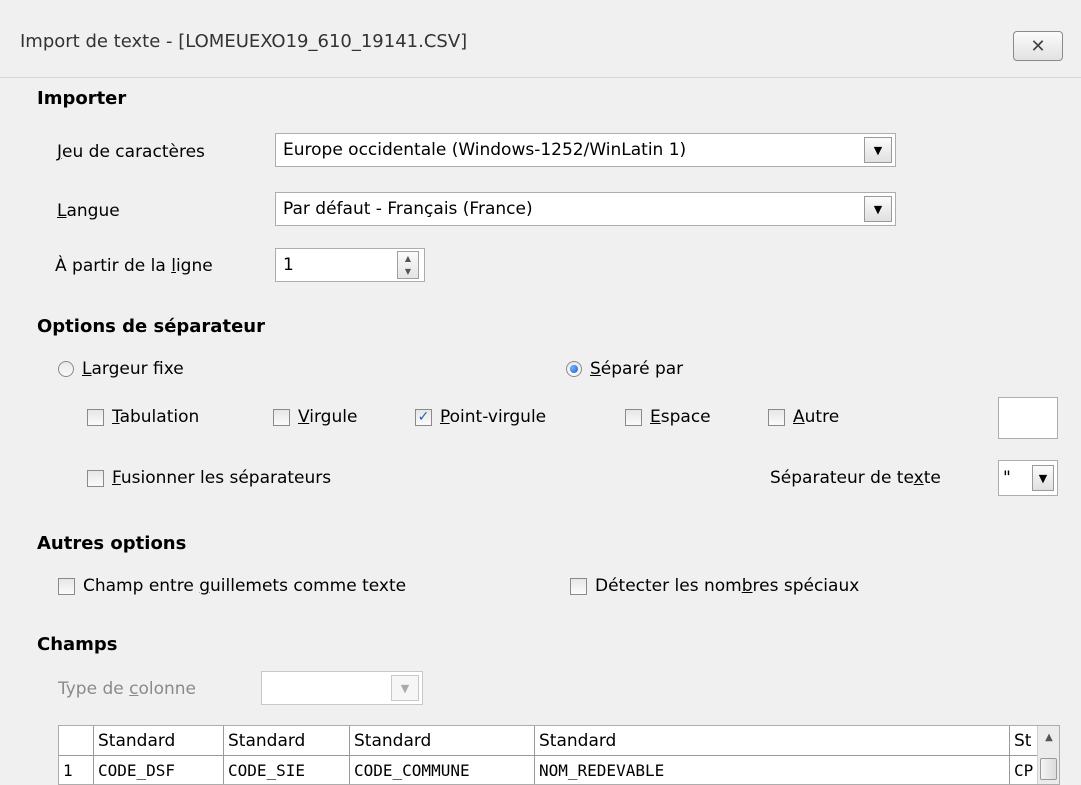  What do you see at coordinates (328, 417) in the screenshot?
I see `comma-label: Virgule` at bounding box center [328, 417].